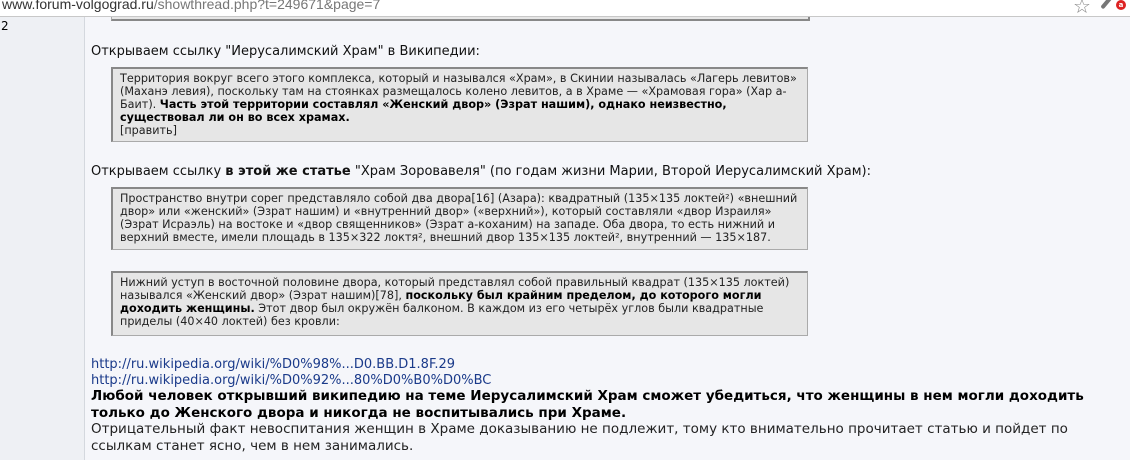 The height and width of the screenshot is (460, 1130). I want to click on intro2-pre: Открываем ссылку, so click(158, 171).